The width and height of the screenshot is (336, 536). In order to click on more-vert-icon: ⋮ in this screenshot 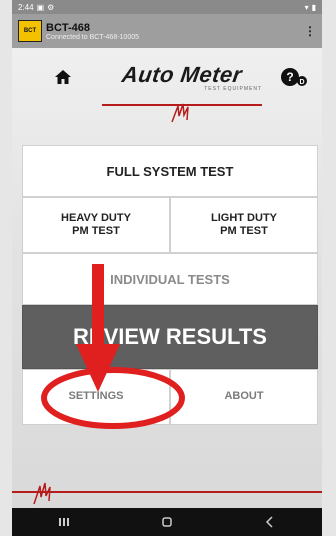, I will do `click(310, 31)`.